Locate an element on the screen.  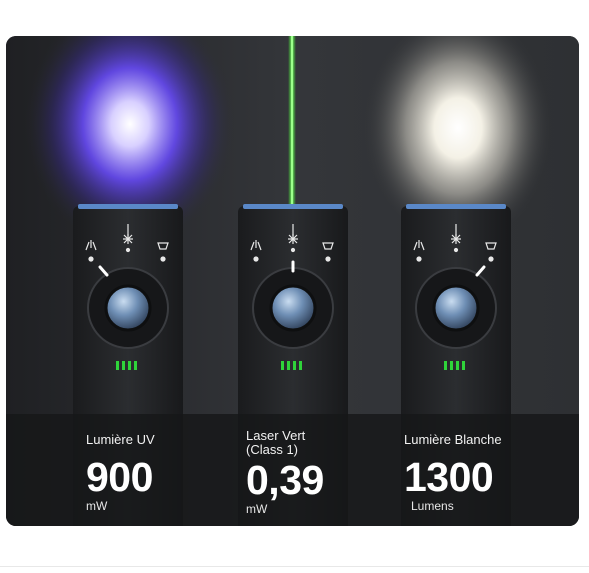
spec-laser-value: 0,39 is located at coordinates (285, 480).